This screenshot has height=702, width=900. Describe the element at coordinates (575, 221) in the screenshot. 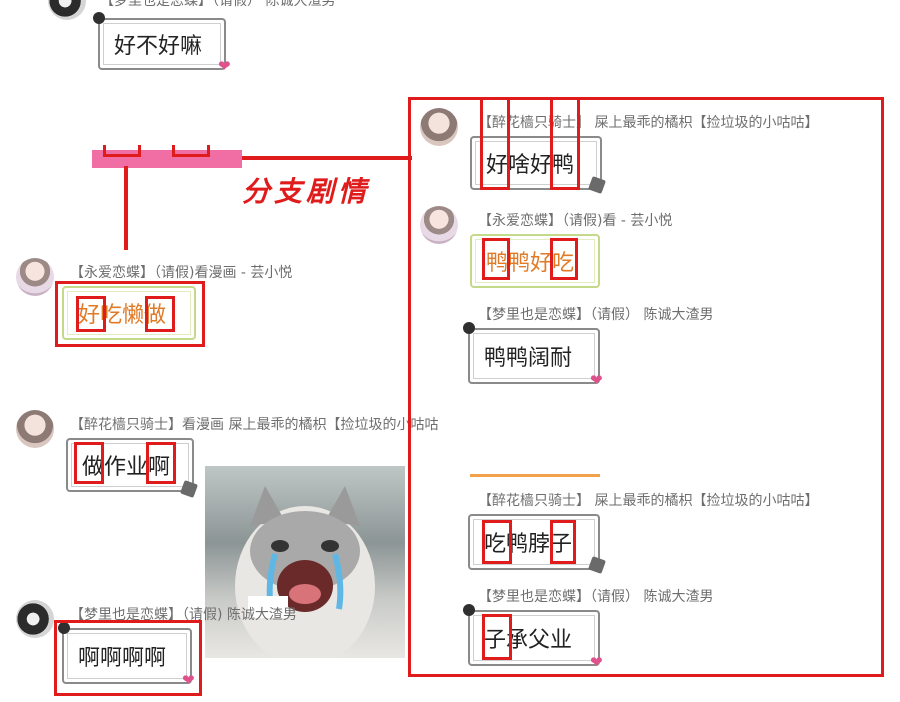

I see `sender-name: 【永爱恋蝶】（请假)看 - 芸小悦` at that location.